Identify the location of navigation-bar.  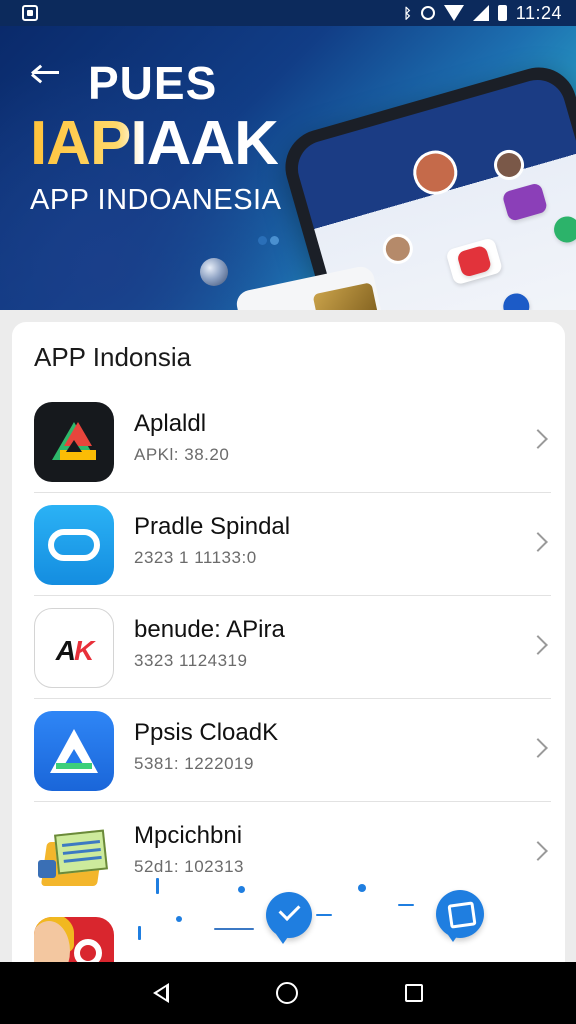
(288, 993).